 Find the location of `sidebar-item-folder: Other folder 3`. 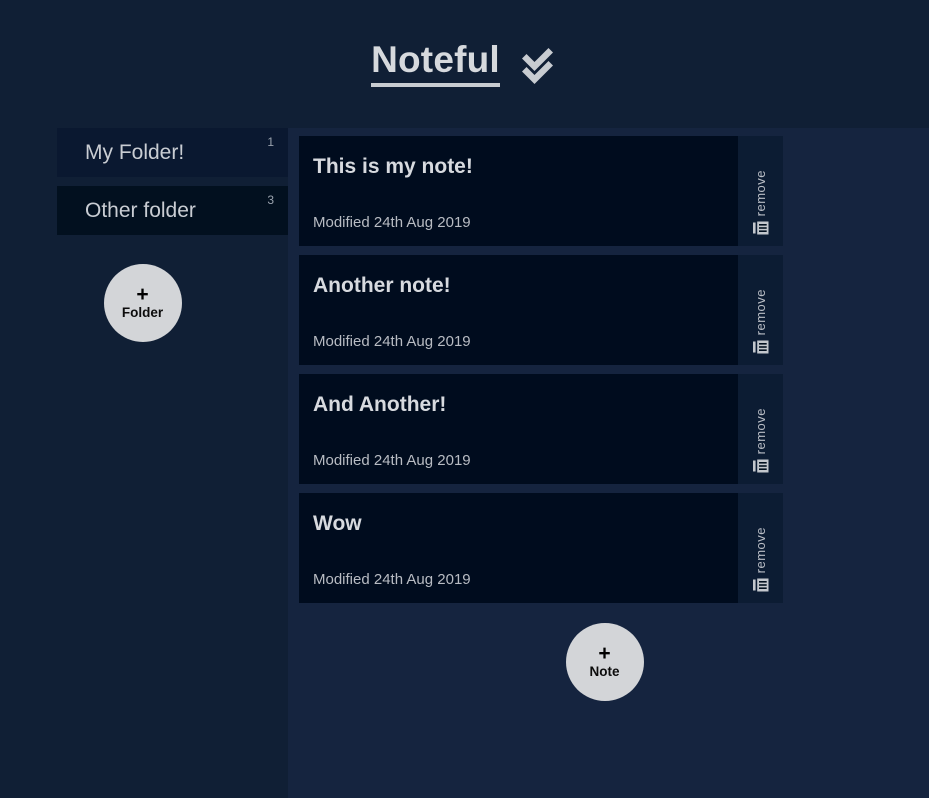

sidebar-item-folder: Other folder 3 is located at coordinates (173, 210).